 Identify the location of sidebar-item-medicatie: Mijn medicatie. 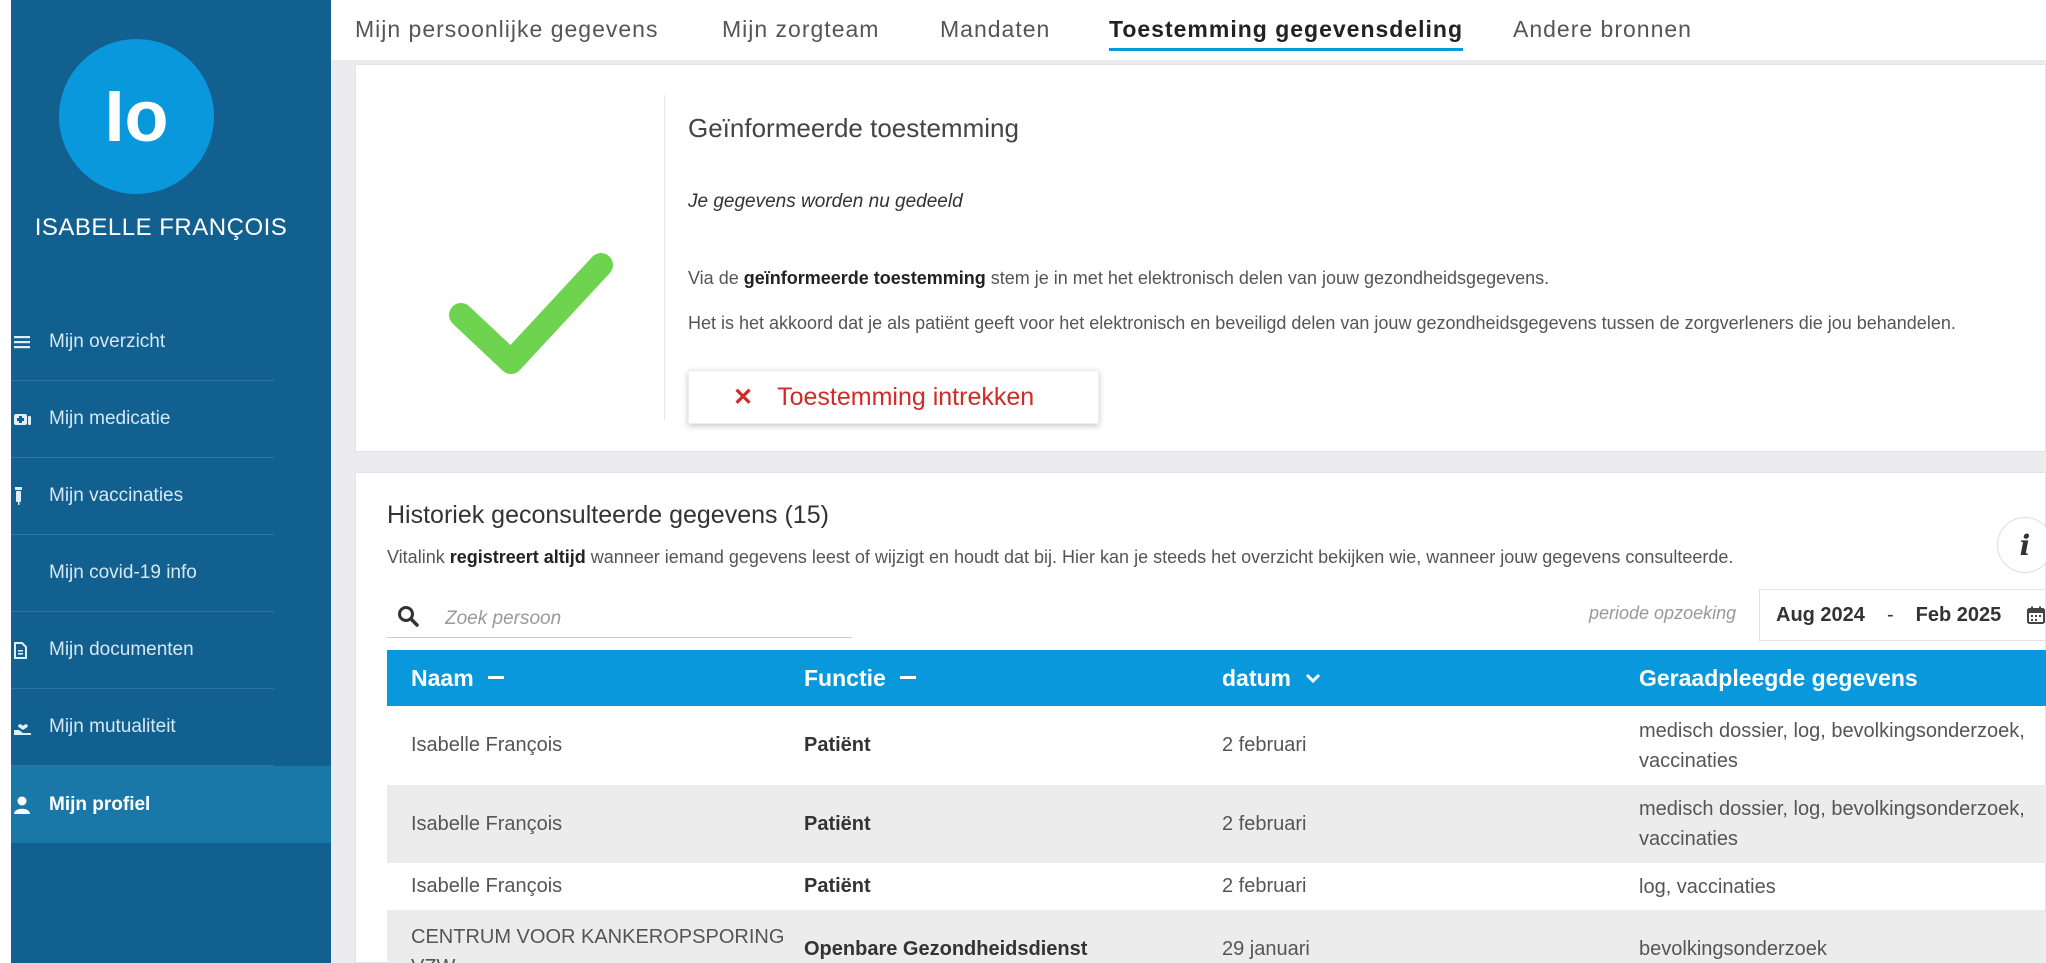
(142, 419).